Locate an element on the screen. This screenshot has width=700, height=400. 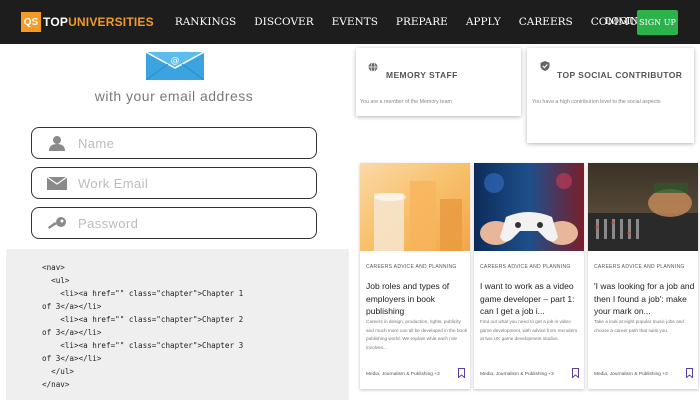
password-field is located at coordinates (174, 223).